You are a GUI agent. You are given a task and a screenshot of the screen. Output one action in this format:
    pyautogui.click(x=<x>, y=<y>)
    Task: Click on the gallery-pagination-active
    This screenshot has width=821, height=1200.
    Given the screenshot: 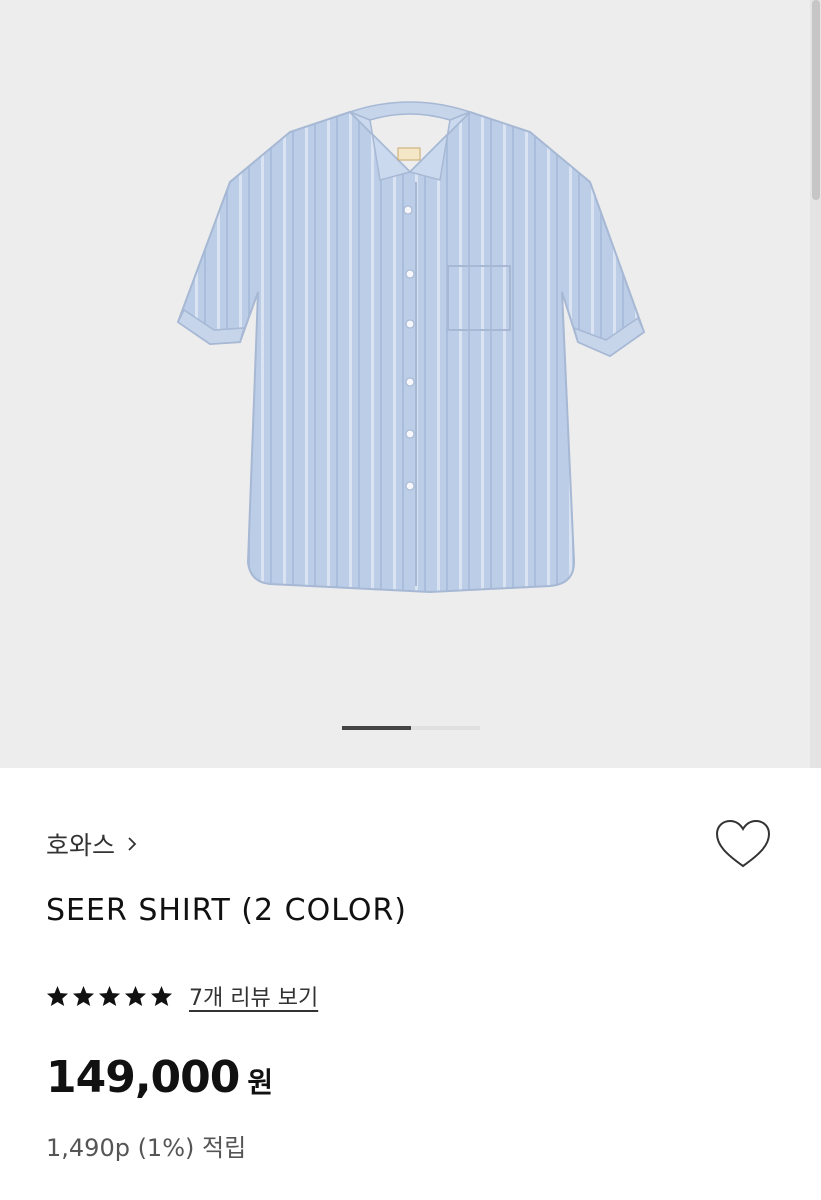 What is the action you would take?
    pyautogui.click(x=376, y=728)
    